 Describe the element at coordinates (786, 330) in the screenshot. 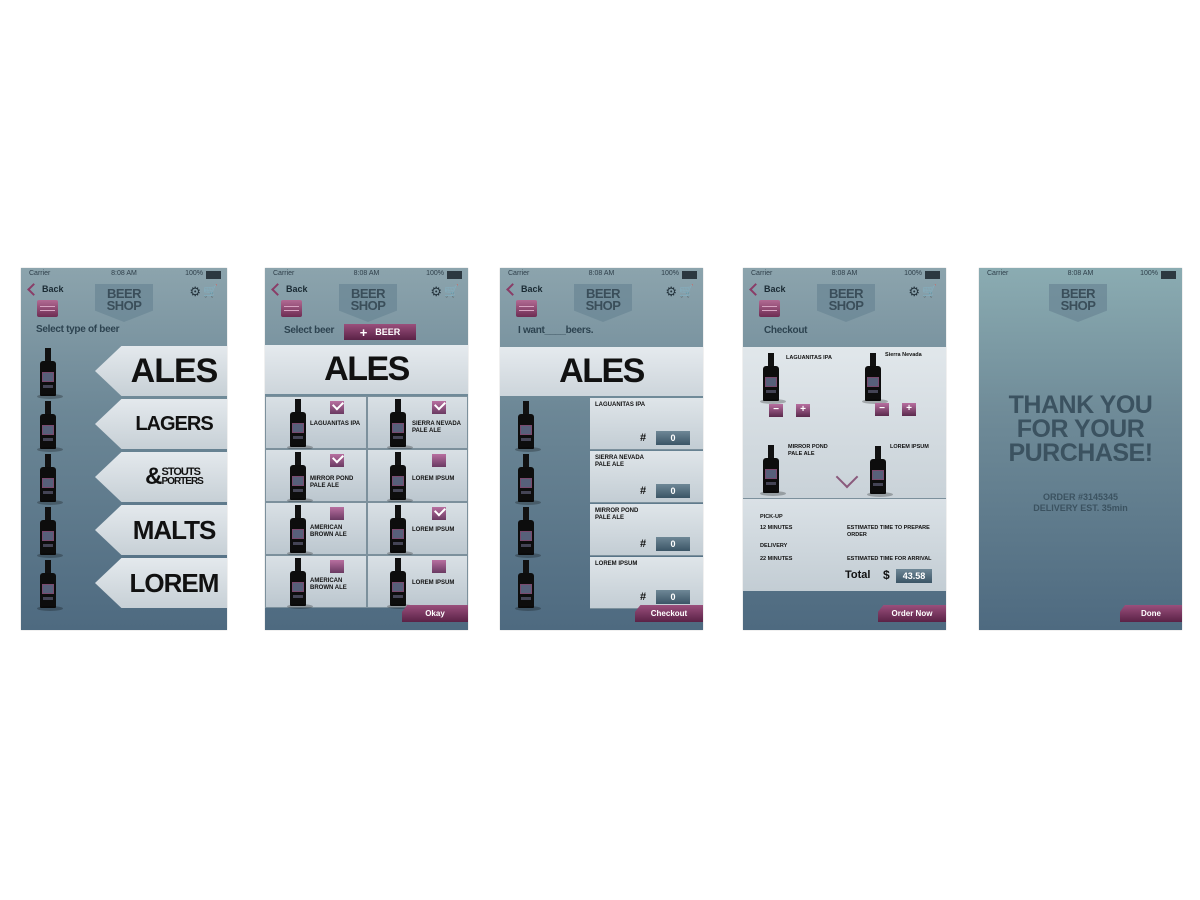

I see `page-subtitle: Checkout` at that location.